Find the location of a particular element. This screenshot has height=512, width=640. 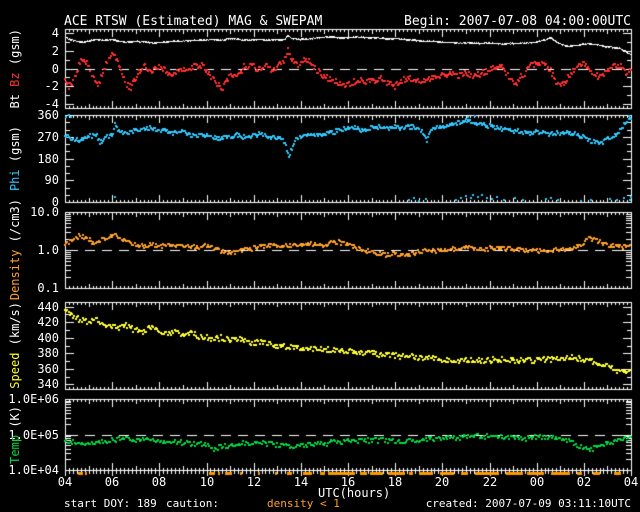

ylabel-density: Density (/cm3) is located at coordinates (15, 250).